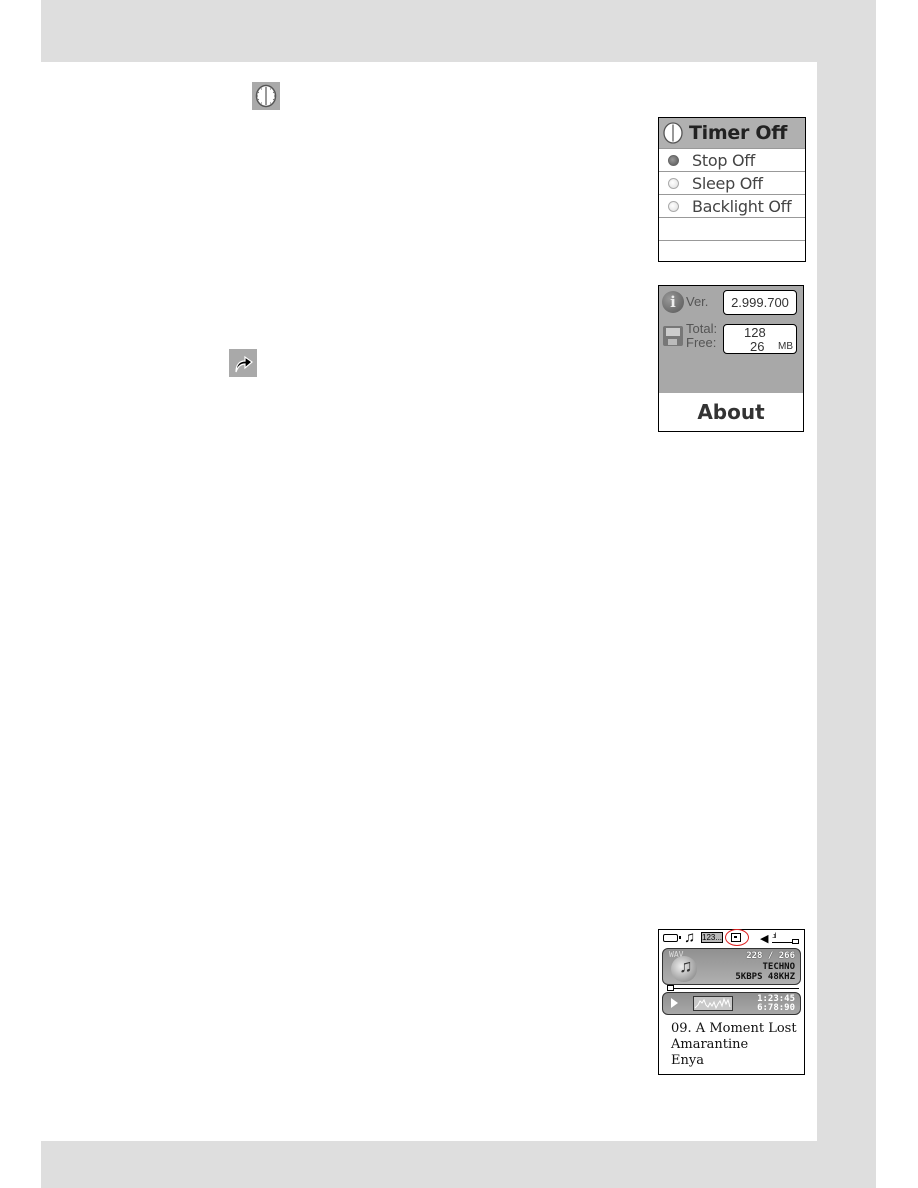  I want to click on storage-unit: MB, so click(785, 346).